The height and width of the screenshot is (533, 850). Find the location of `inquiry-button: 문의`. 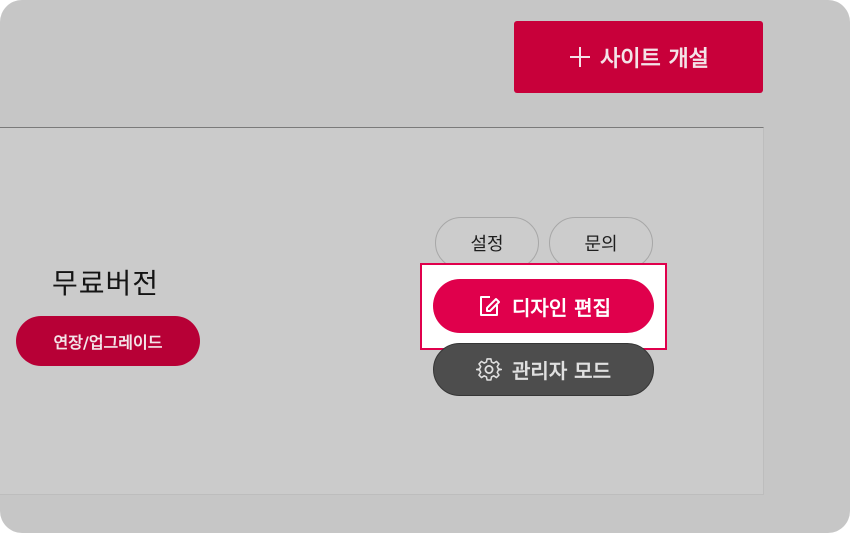

inquiry-button: 문의 is located at coordinates (601, 243).